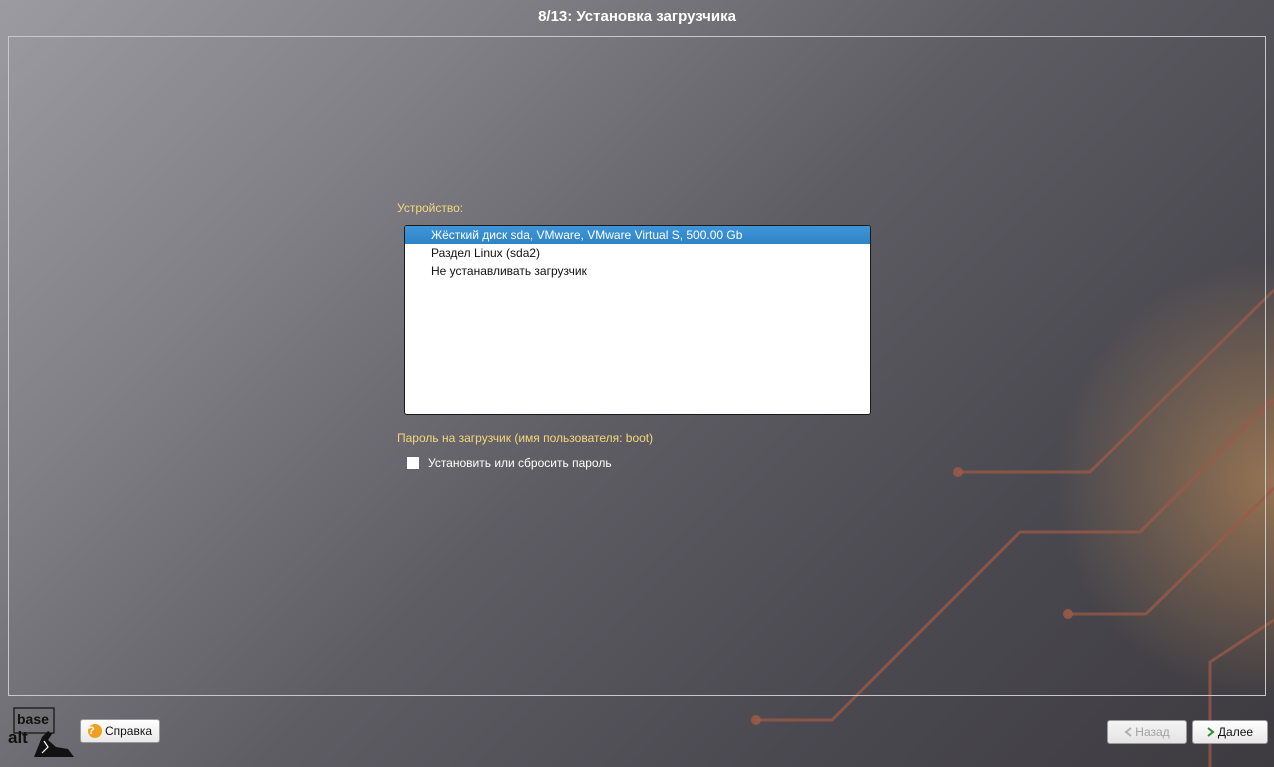 The height and width of the screenshot is (767, 1274). I want to click on password-checkbox-label: Установить или сбросить пароль, so click(520, 463).